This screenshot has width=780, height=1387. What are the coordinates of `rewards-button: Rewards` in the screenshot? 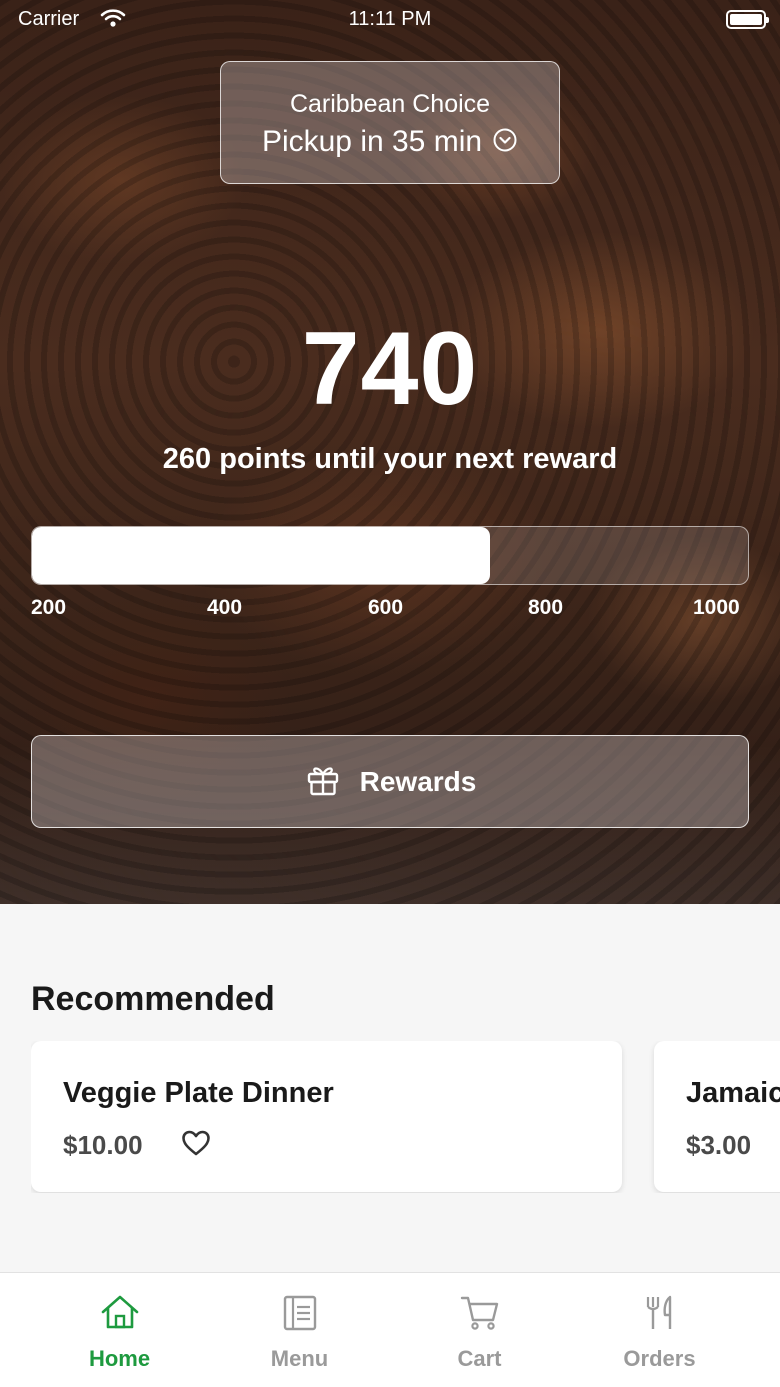 It's located at (390, 781).